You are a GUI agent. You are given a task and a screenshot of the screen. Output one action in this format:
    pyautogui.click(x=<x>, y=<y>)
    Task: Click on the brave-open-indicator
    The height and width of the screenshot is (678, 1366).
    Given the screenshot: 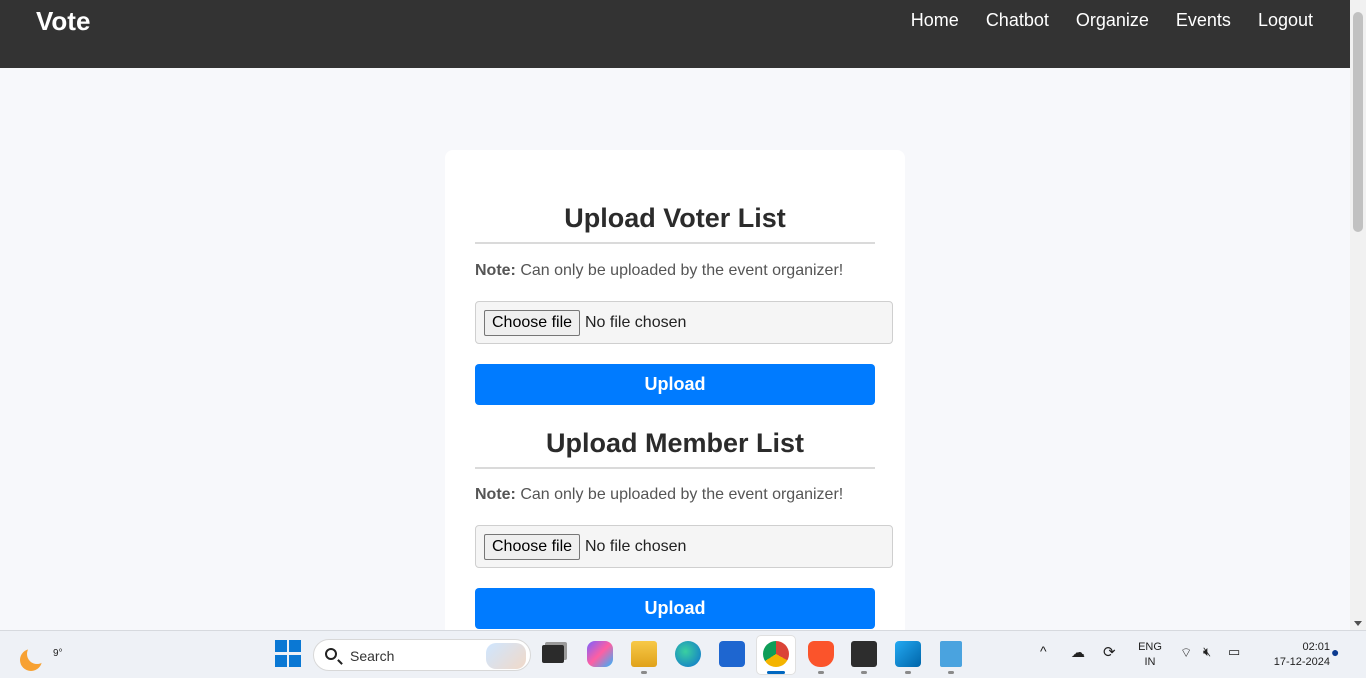 What is the action you would take?
    pyautogui.click(x=821, y=672)
    